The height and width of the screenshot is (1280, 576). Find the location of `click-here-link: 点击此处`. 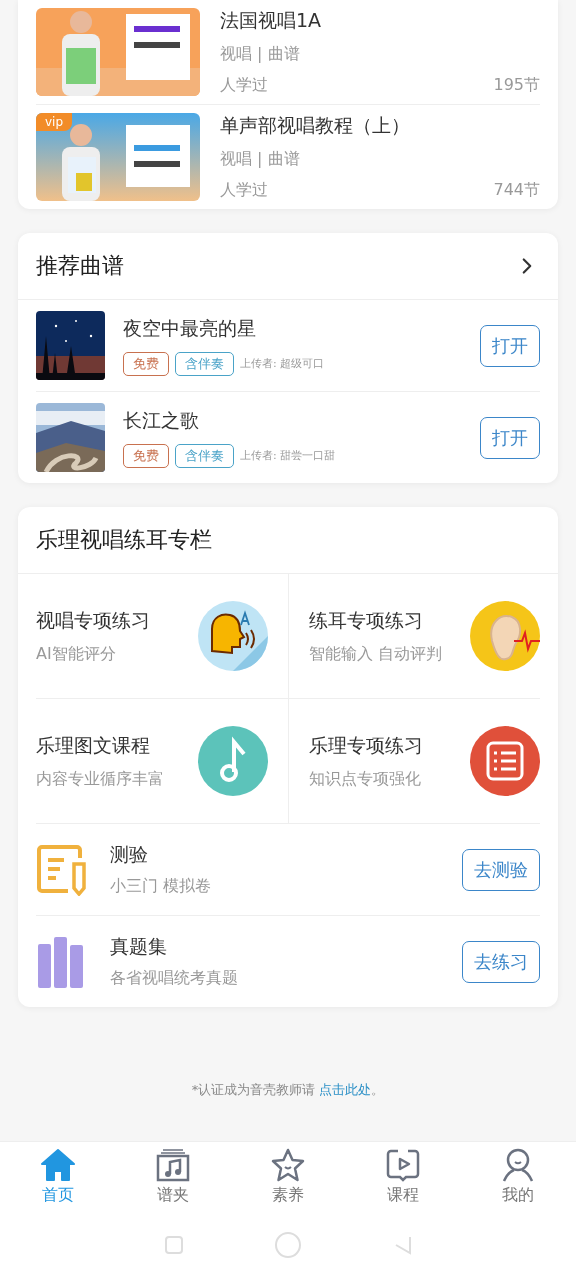

click-here-link: 点击此处 is located at coordinates (345, 1089).